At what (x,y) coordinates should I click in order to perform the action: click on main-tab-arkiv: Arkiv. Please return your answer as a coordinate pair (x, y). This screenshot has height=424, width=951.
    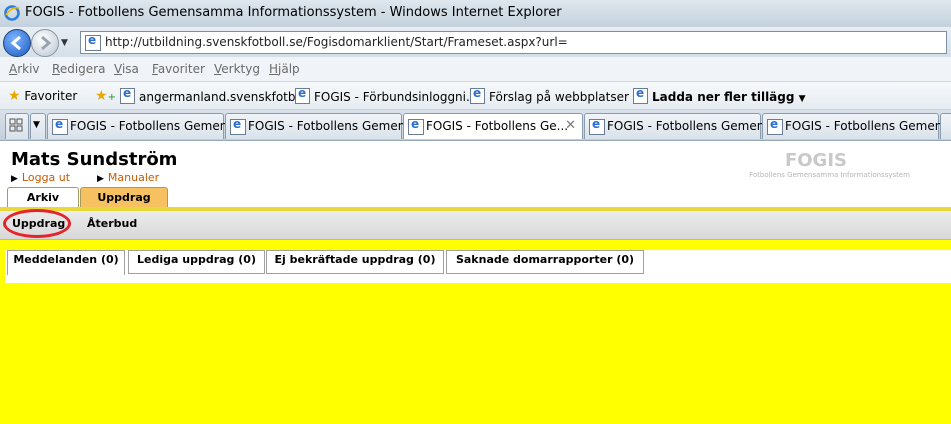
    Looking at the image, I should click on (43, 197).